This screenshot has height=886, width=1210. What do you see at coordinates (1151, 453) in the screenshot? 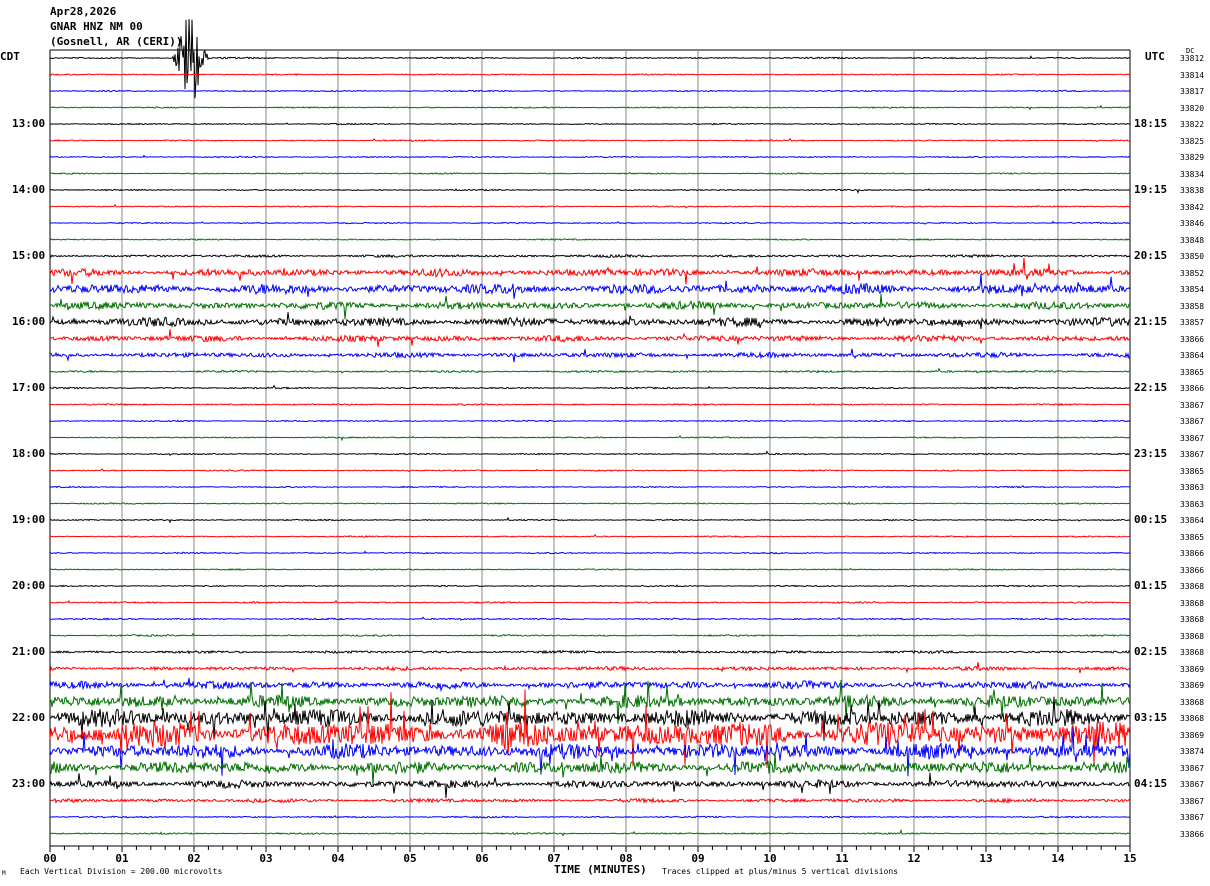
I see `utc-time-label: 23:15` at bounding box center [1151, 453].